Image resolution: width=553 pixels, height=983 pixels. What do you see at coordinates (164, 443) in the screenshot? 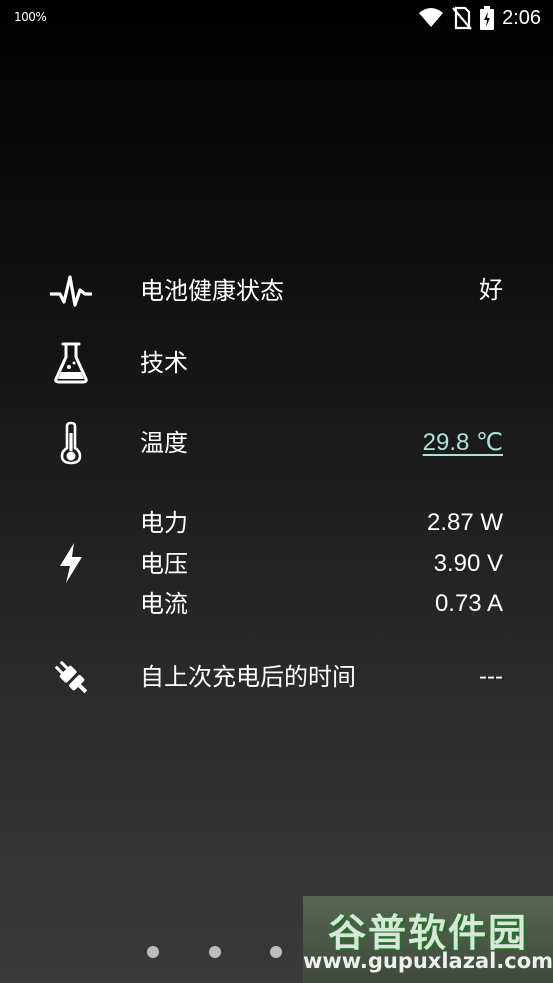
I see `temperature-label: 温度` at bounding box center [164, 443].